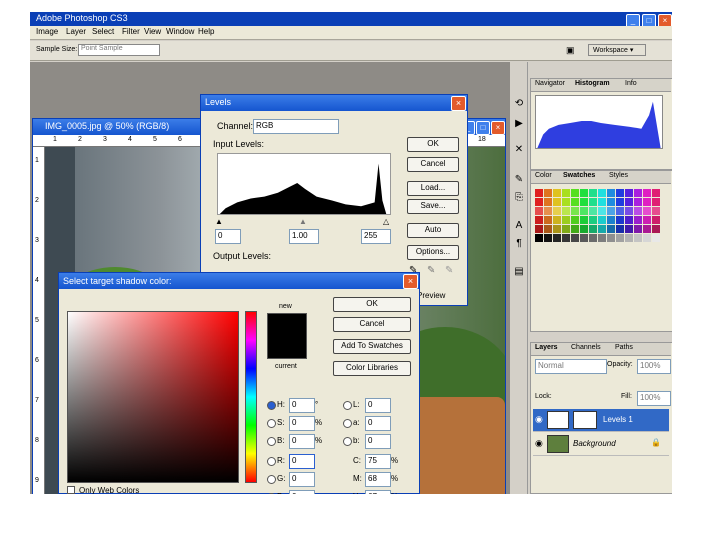  Describe the element at coordinates (550, 83) in the screenshot. I see `tab-navigator: Navigator` at that location.